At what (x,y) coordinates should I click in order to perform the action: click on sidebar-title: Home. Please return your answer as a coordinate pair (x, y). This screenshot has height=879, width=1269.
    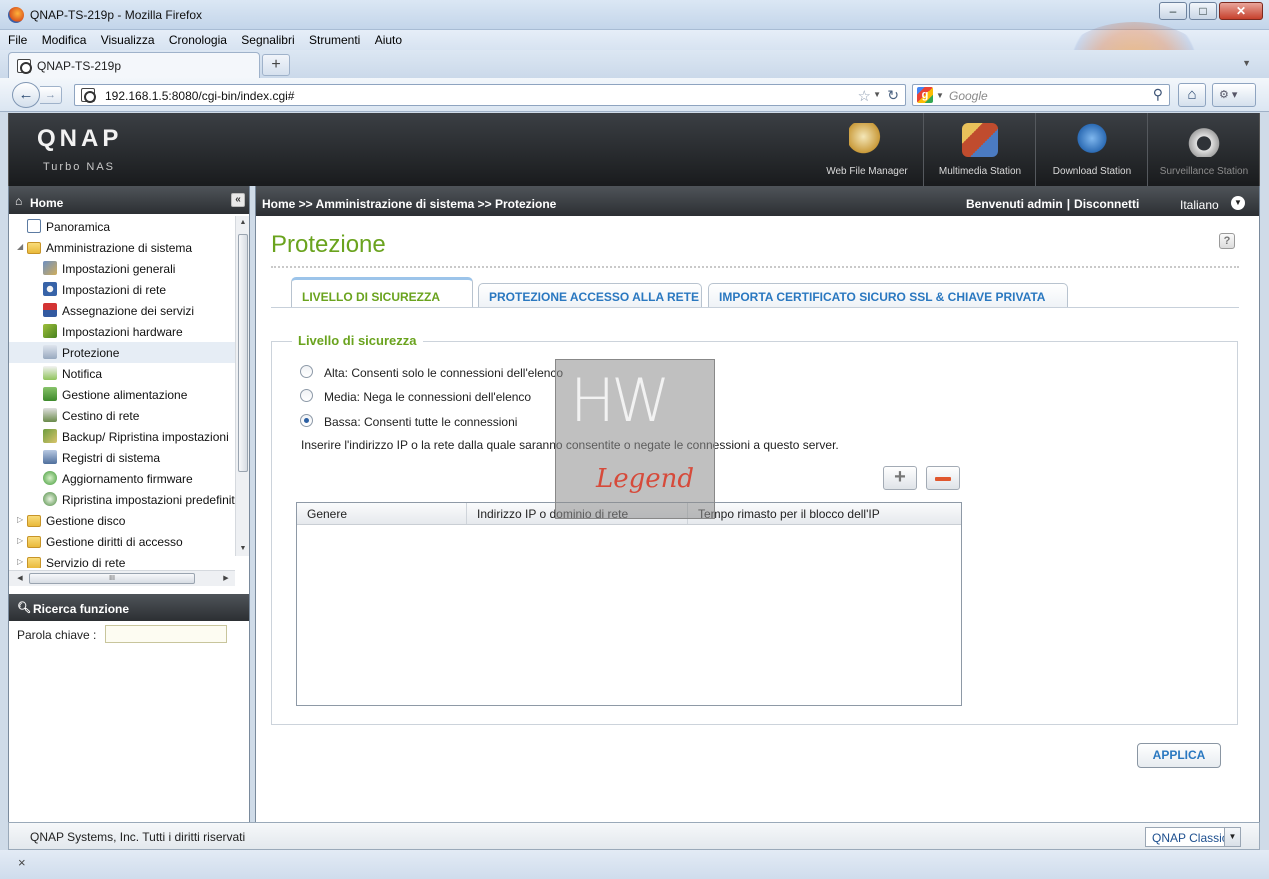
    Looking at the image, I should click on (46, 203).